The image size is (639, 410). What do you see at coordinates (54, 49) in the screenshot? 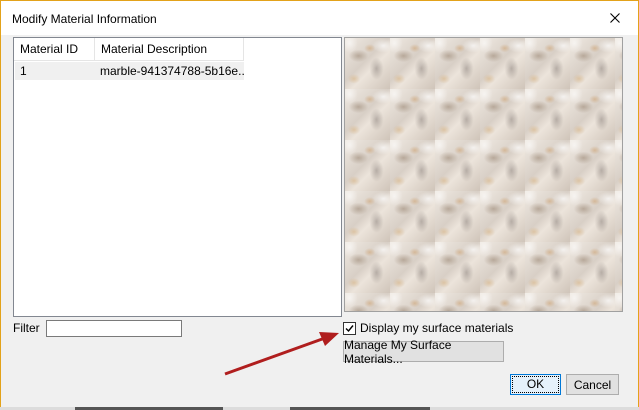
I see `column-header-material-id: Material ID` at bounding box center [54, 49].